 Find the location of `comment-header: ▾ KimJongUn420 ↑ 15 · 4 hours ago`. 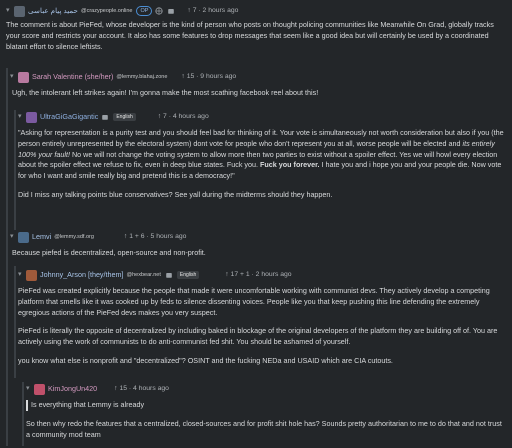

comment-header: ▾ KimJongUn420 ↑ 15 · 4 hours ago is located at coordinates (267, 389).